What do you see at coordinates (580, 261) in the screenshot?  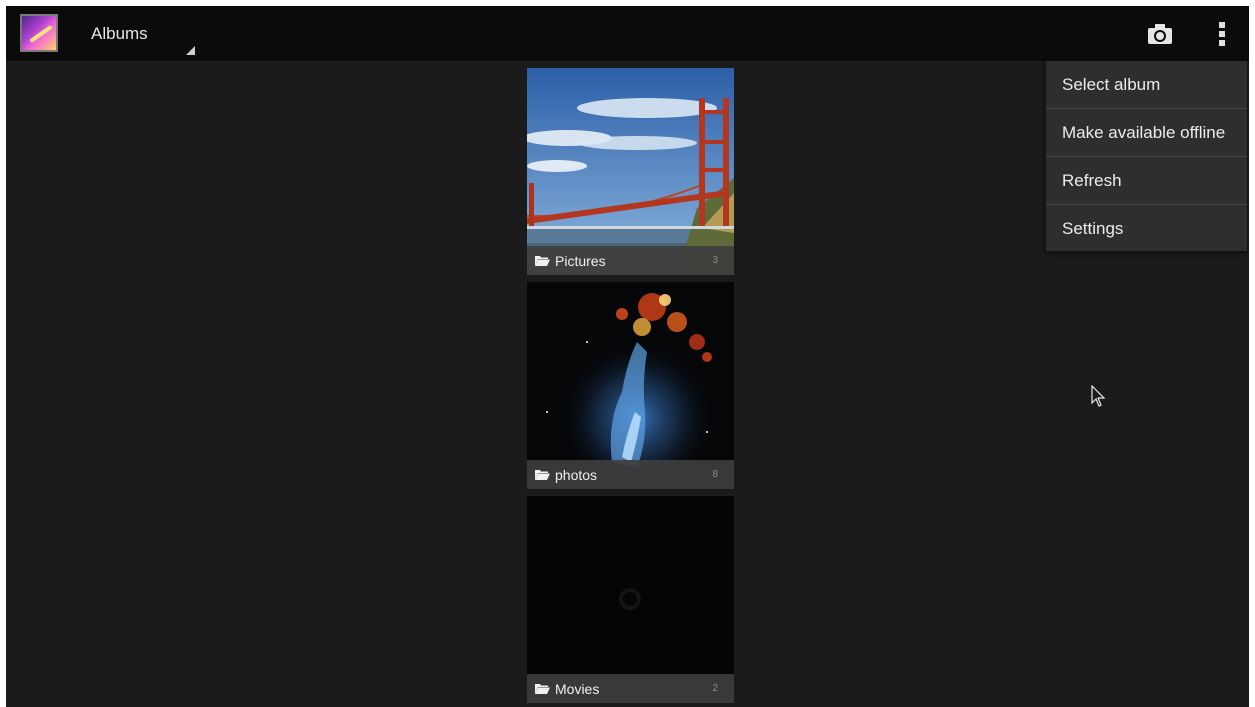 I see `album-name: Pictures` at bounding box center [580, 261].